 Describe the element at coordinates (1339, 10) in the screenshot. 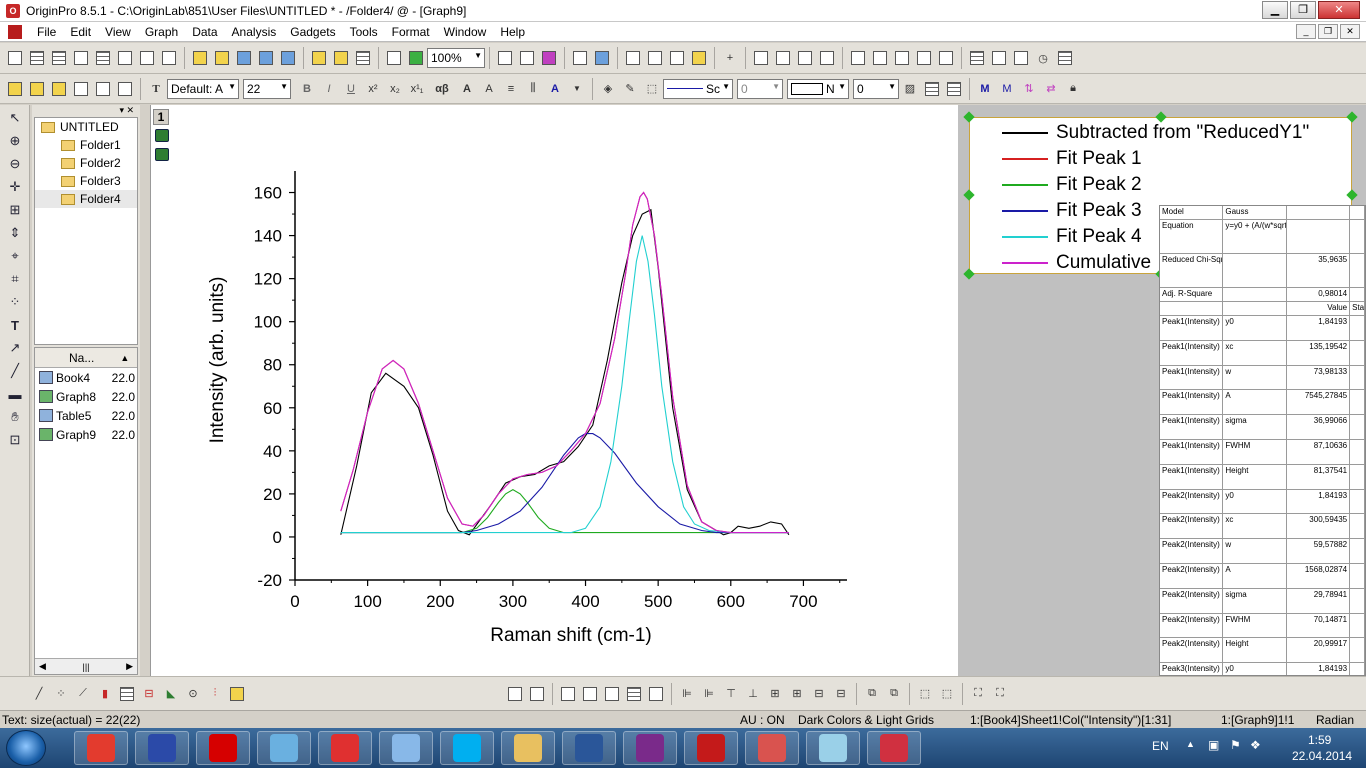

I see `close-button: ✕` at that location.